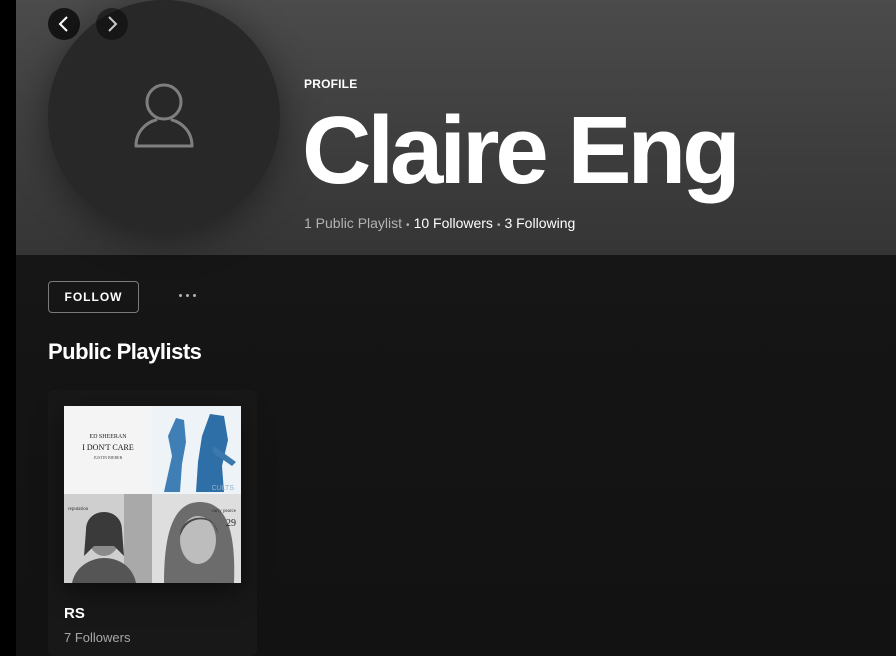 The width and height of the screenshot is (896, 656). What do you see at coordinates (108, 457) in the screenshot?
I see `cover-feat: JUSTIN BIEBER` at bounding box center [108, 457].